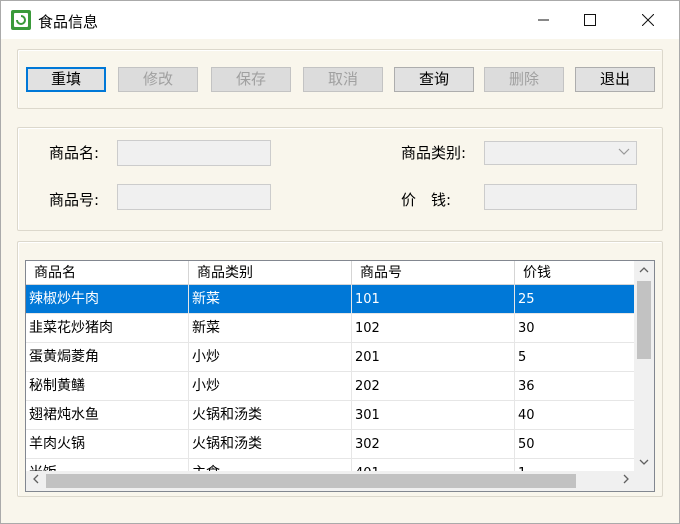 This screenshot has height=524, width=680. I want to click on table-row: 韭菜花炒猪肉 新菜 102 30, so click(331, 328).